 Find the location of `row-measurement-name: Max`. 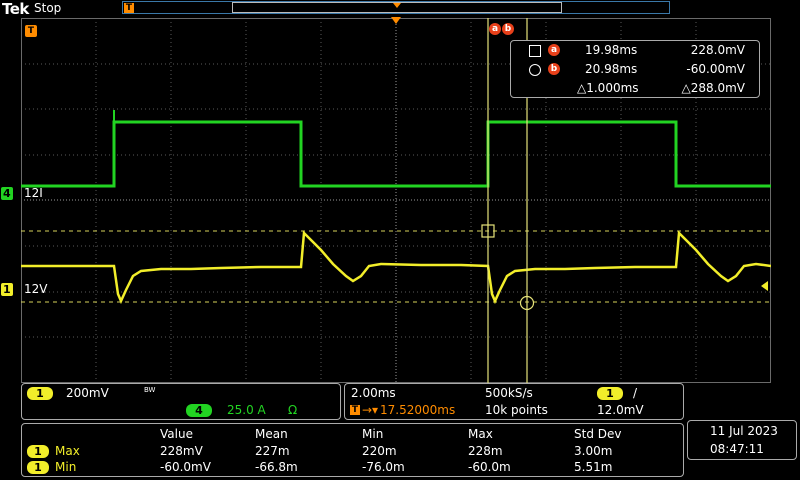

row-measurement-name: Max is located at coordinates (67, 451).